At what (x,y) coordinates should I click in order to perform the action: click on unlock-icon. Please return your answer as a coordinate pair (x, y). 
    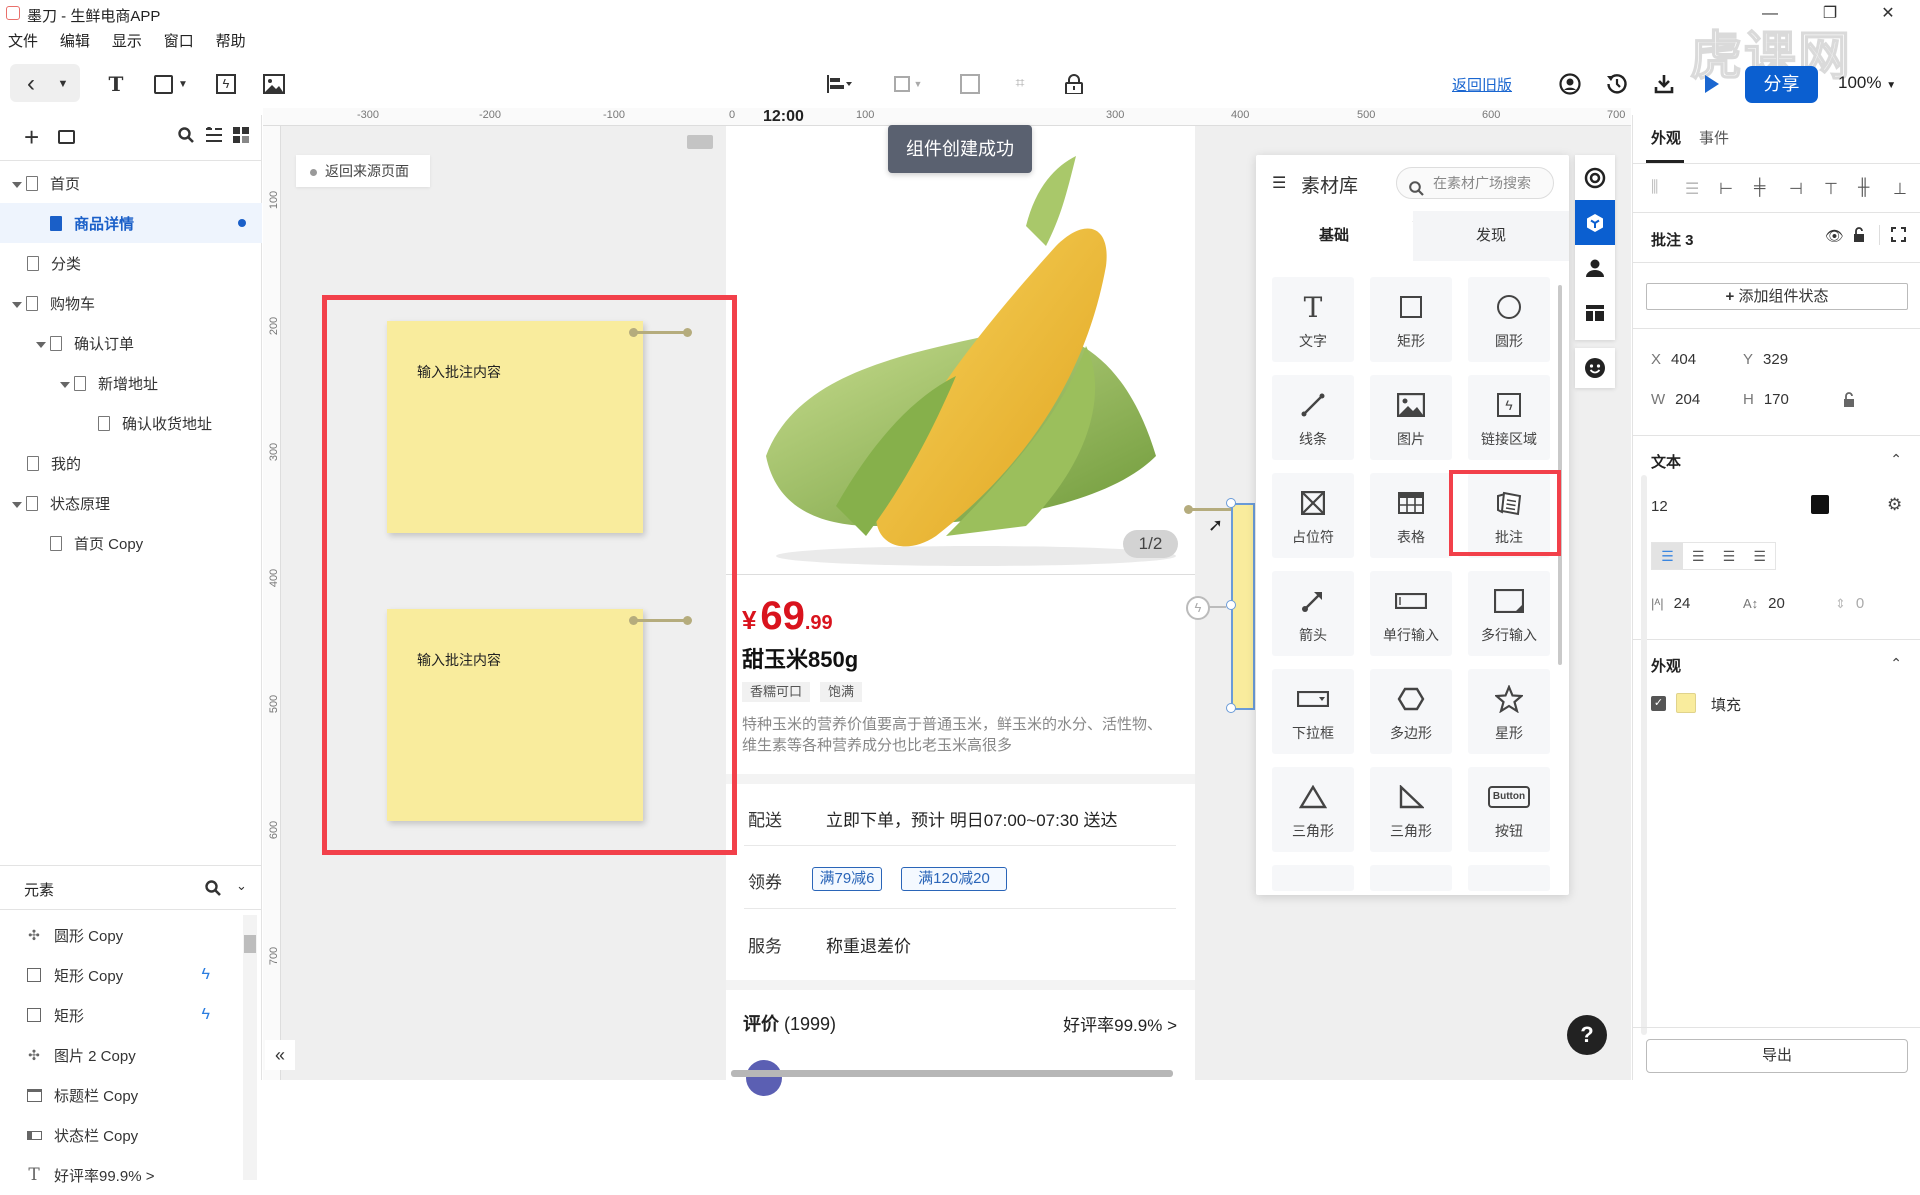
    Looking at the image, I should click on (1859, 236).